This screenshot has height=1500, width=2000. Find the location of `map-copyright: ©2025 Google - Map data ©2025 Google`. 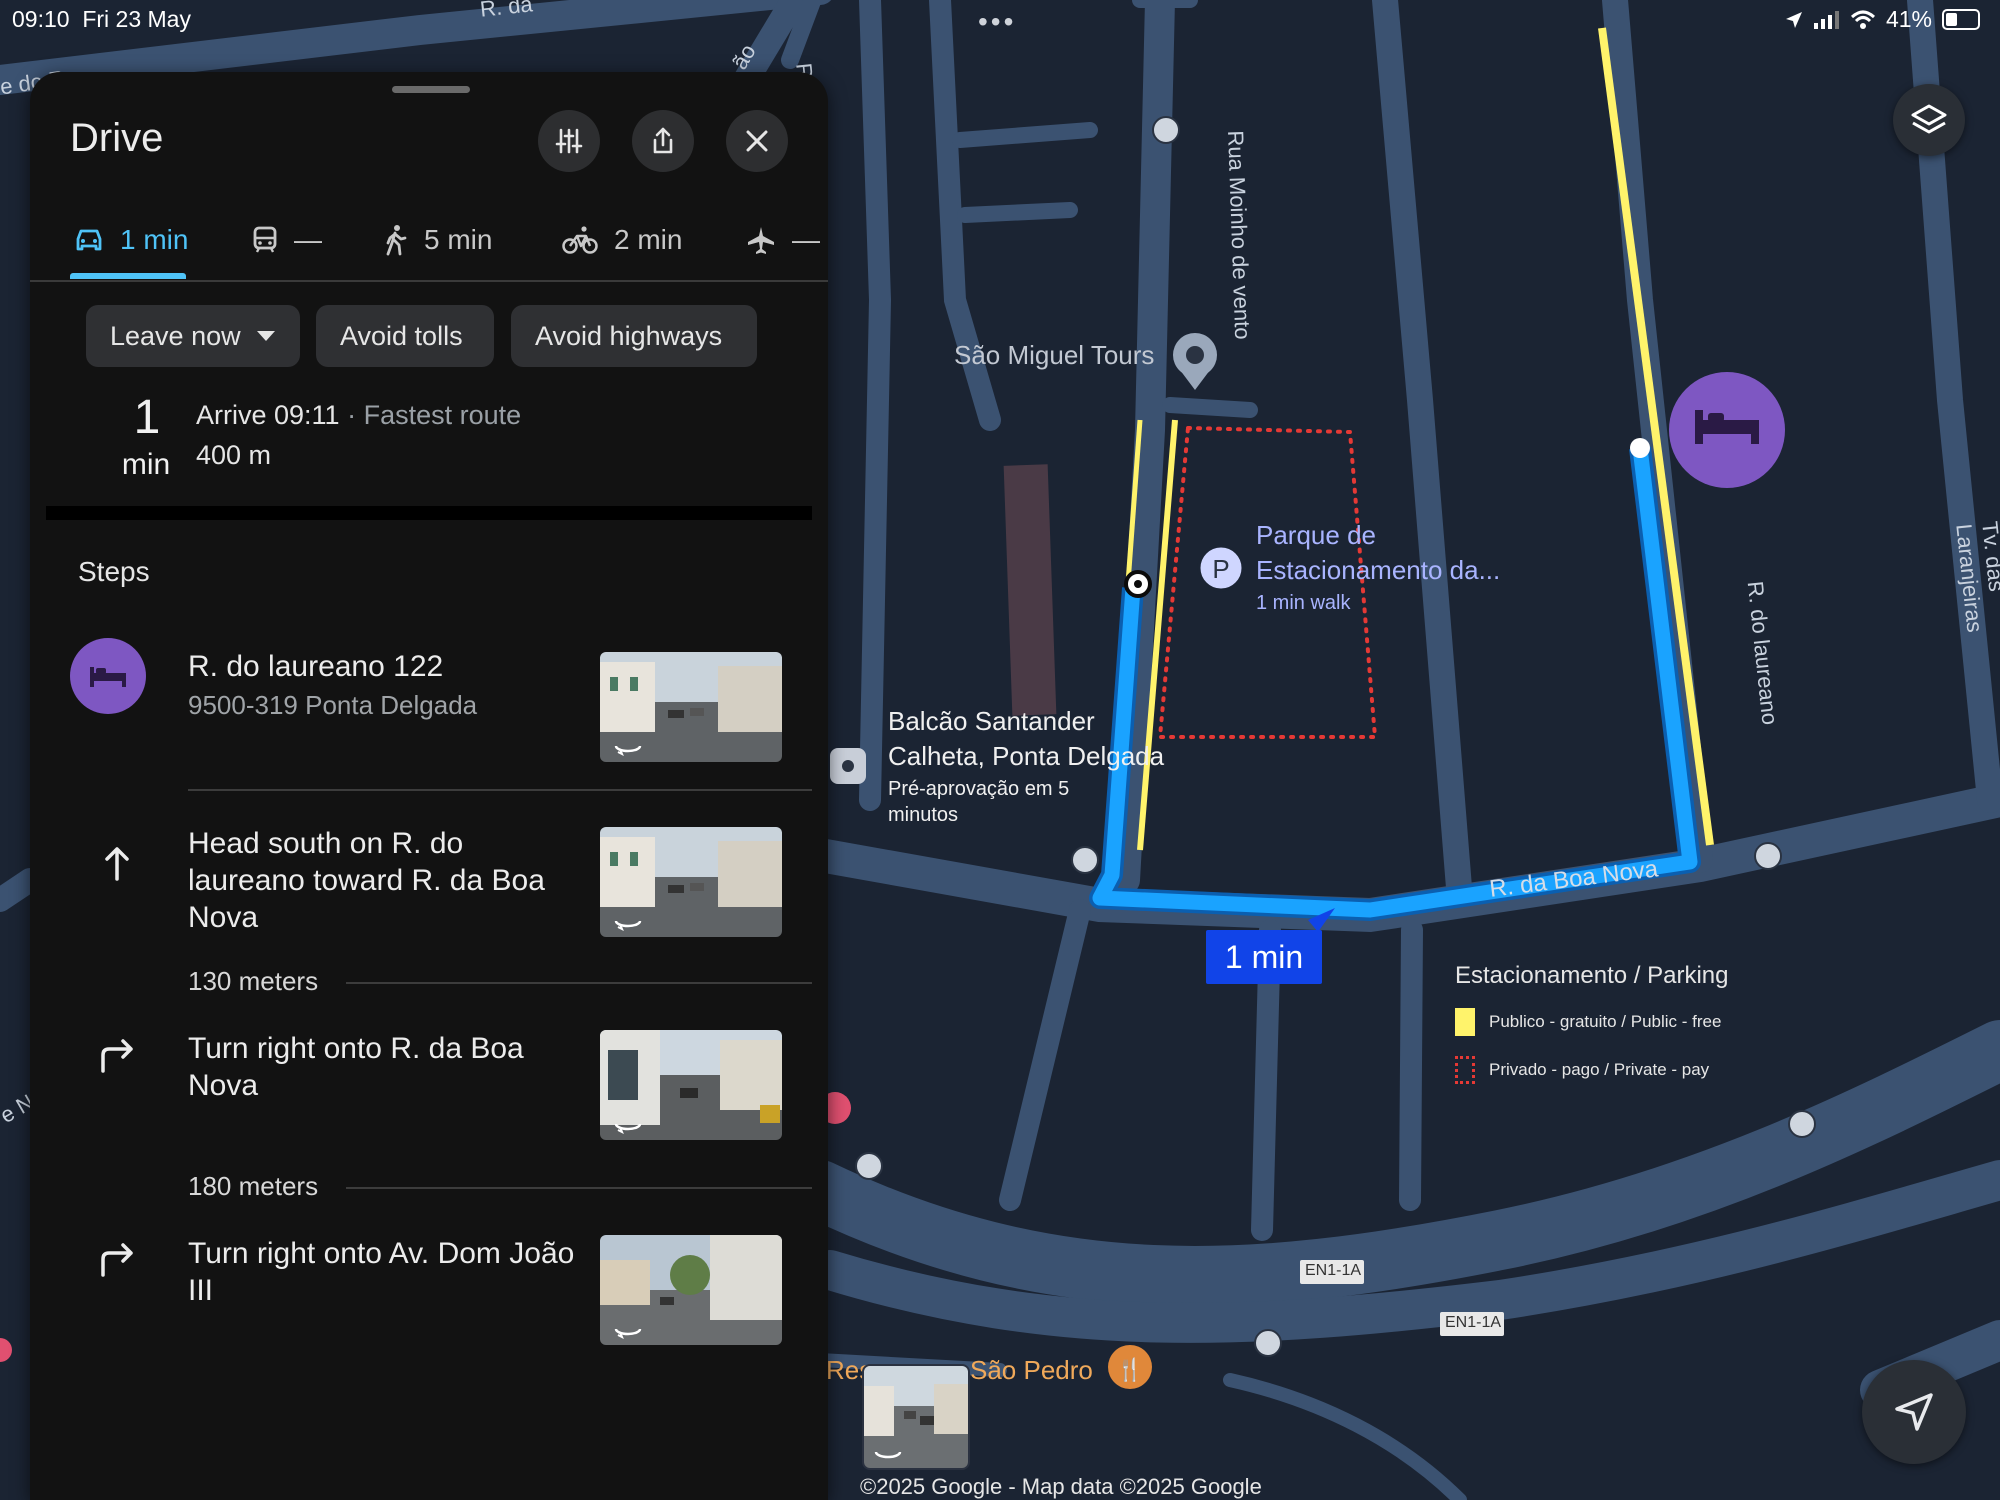

map-copyright: ©2025 Google - Map data ©2025 Google is located at coordinates (1061, 1486).